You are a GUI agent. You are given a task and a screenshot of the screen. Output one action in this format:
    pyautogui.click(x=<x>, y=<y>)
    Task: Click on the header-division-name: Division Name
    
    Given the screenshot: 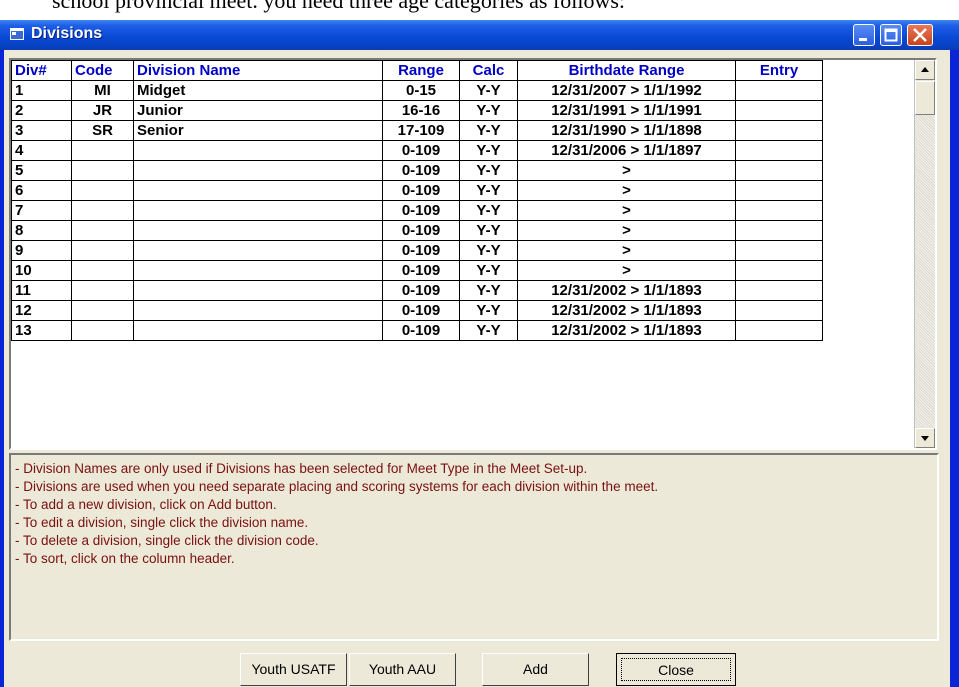 What is the action you would take?
    pyautogui.click(x=258, y=70)
    